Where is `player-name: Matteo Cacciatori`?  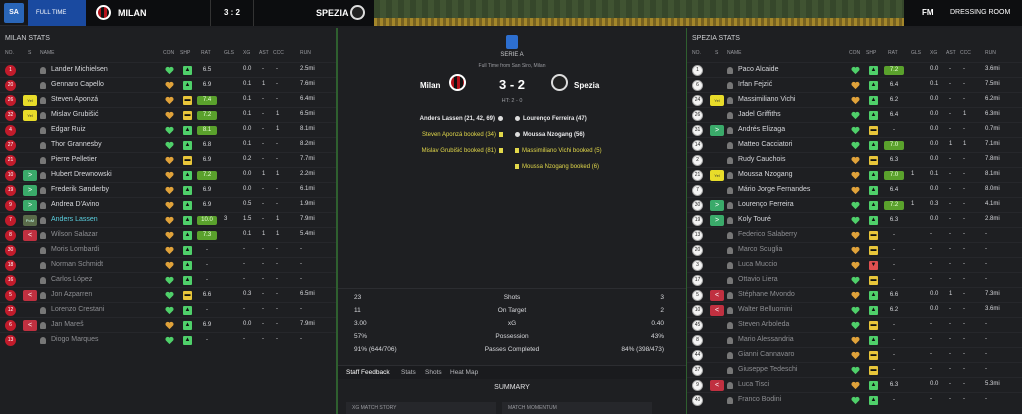 player-name: Matteo Cacciatori is located at coordinates (765, 144).